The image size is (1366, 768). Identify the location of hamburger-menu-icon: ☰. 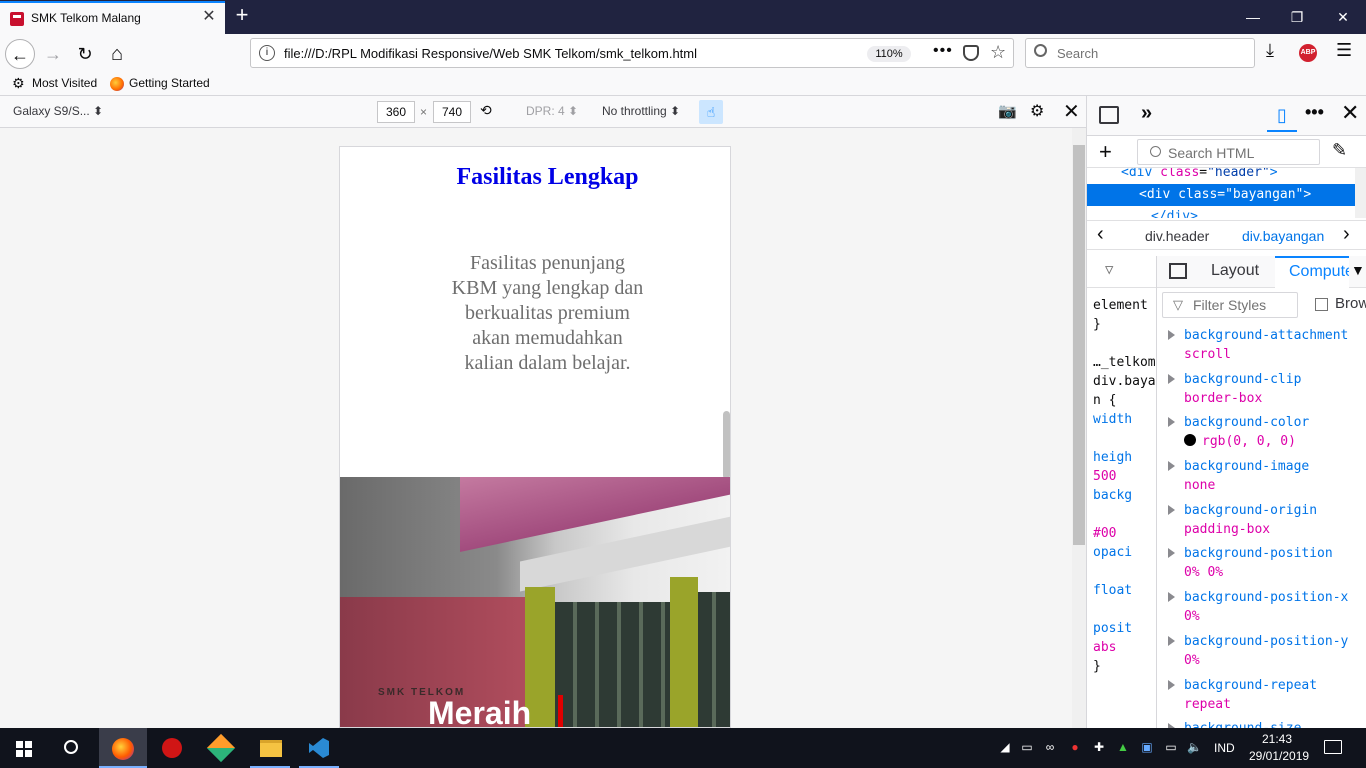
(1344, 50).